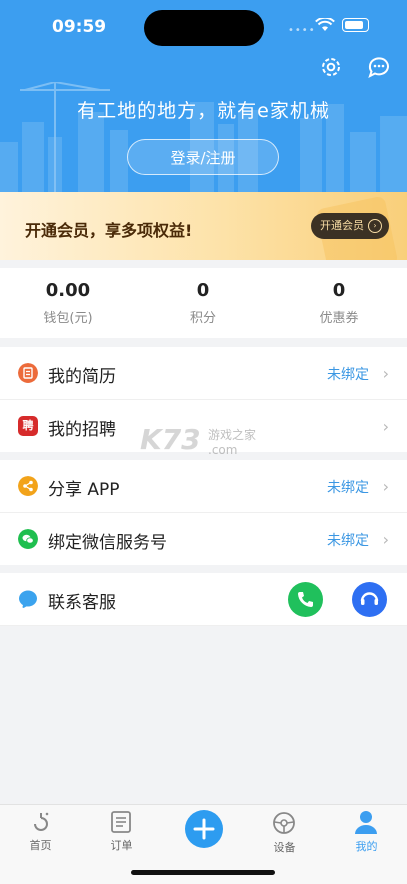 This screenshot has width=407, height=884. I want to click on home-indicator, so click(203, 872).